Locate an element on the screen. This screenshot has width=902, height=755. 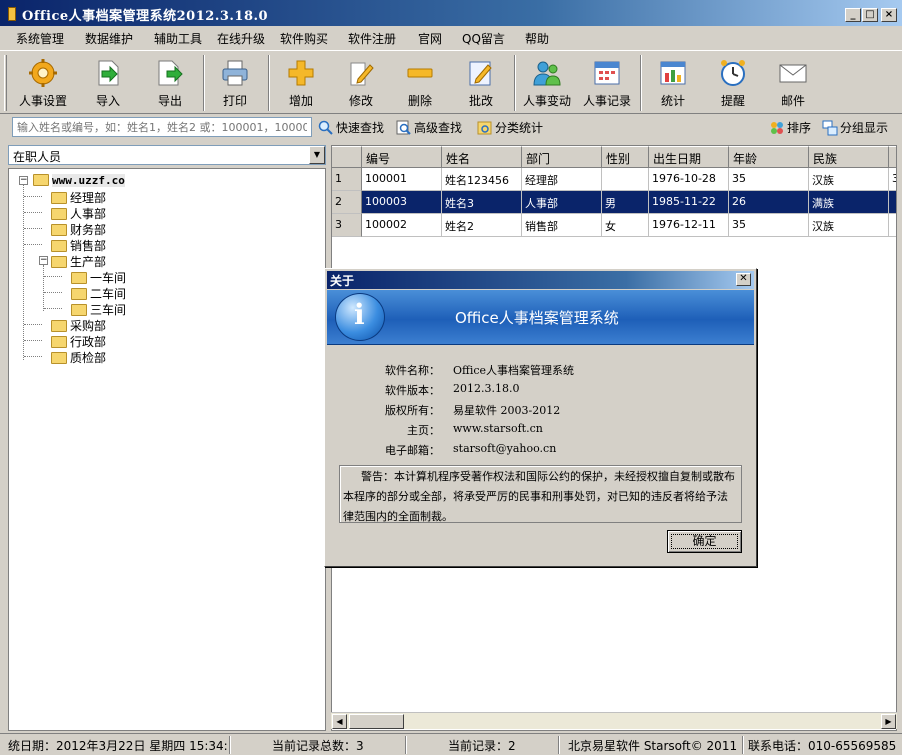
tree-item: 生产部 is located at coordinates (78, 261).